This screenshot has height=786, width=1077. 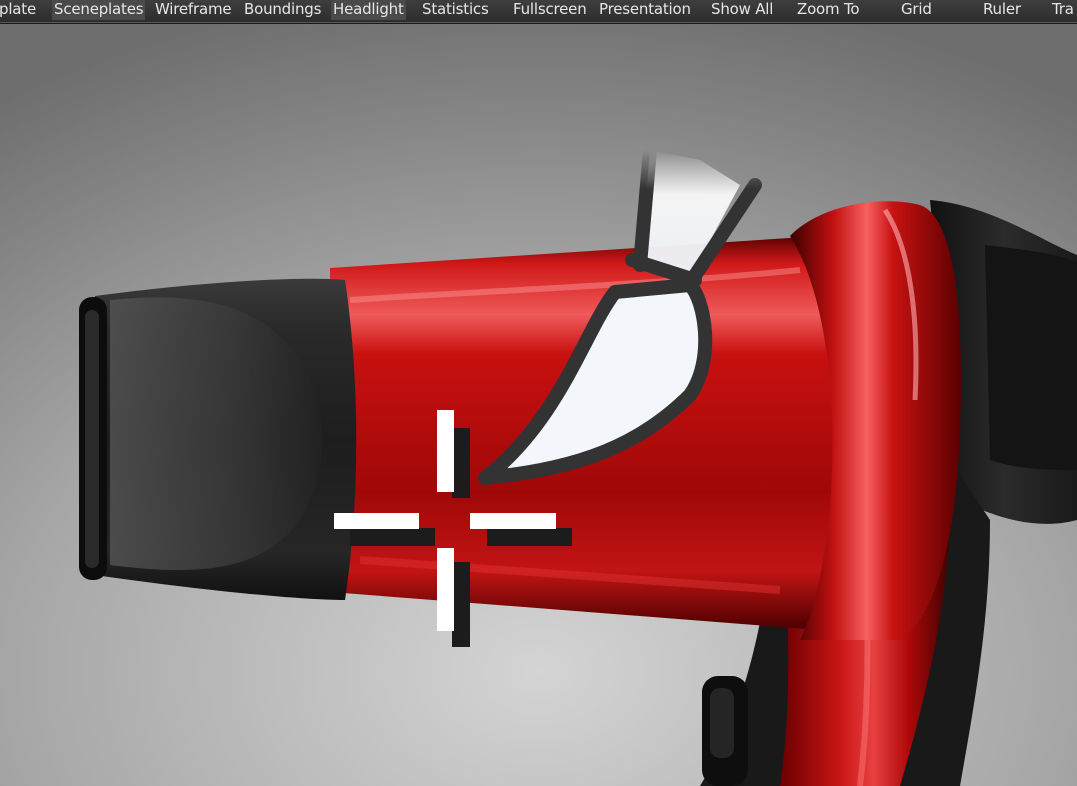 What do you see at coordinates (193, 10) in the screenshot?
I see `toolbar-item-wireframe: Wireframe` at bounding box center [193, 10].